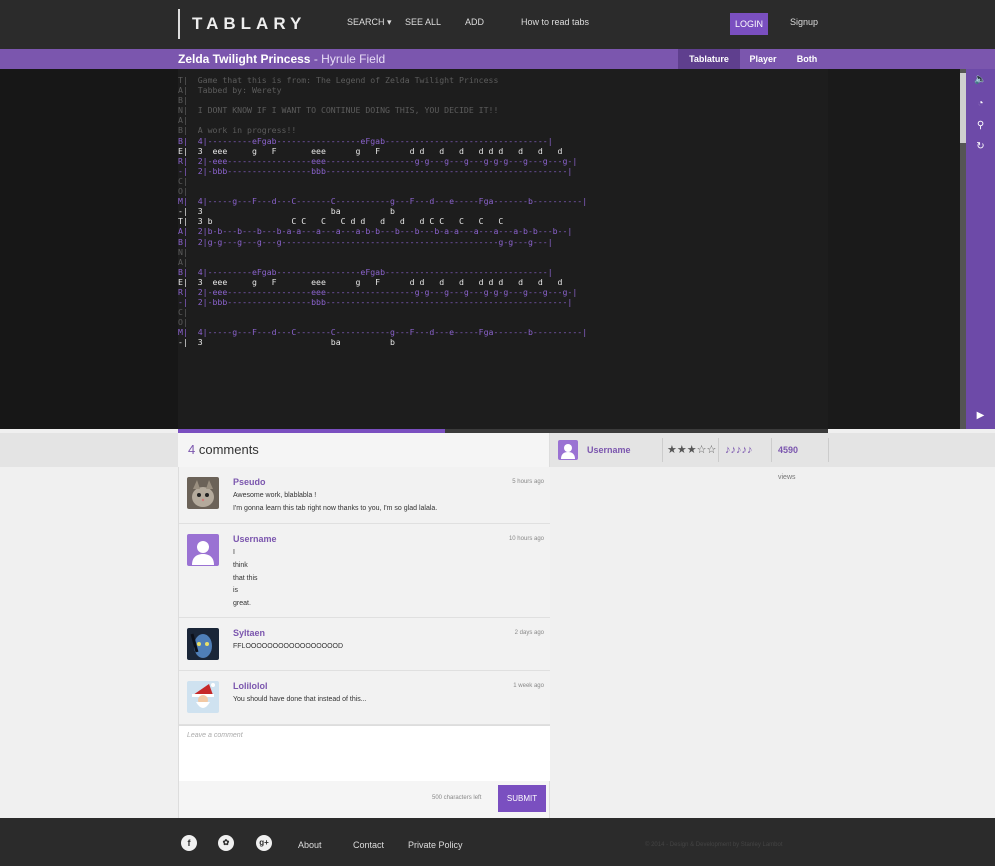  What do you see at coordinates (787, 477) in the screenshot?
I see `views-label: views` at bounding box center [787, 477].